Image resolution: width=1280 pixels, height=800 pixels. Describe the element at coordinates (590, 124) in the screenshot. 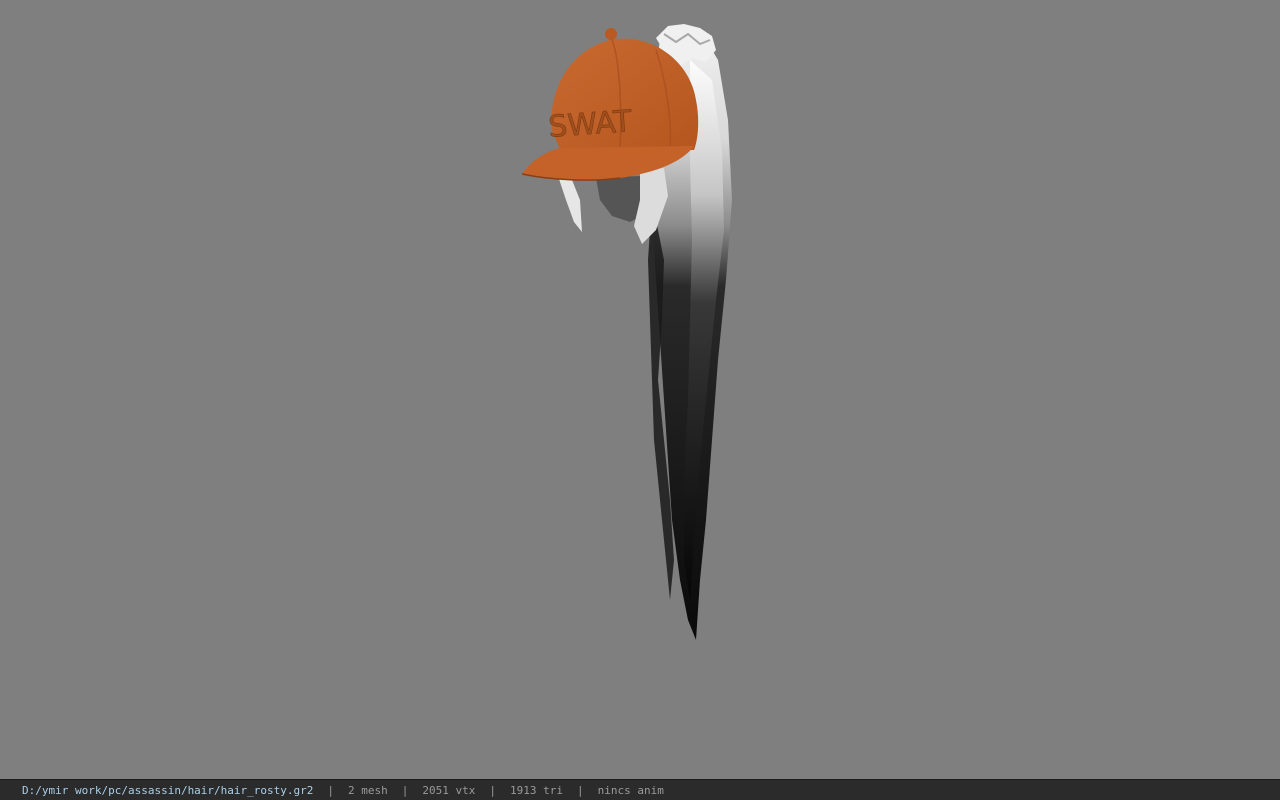

I see `cap-logo-text: SWAT` at that location.